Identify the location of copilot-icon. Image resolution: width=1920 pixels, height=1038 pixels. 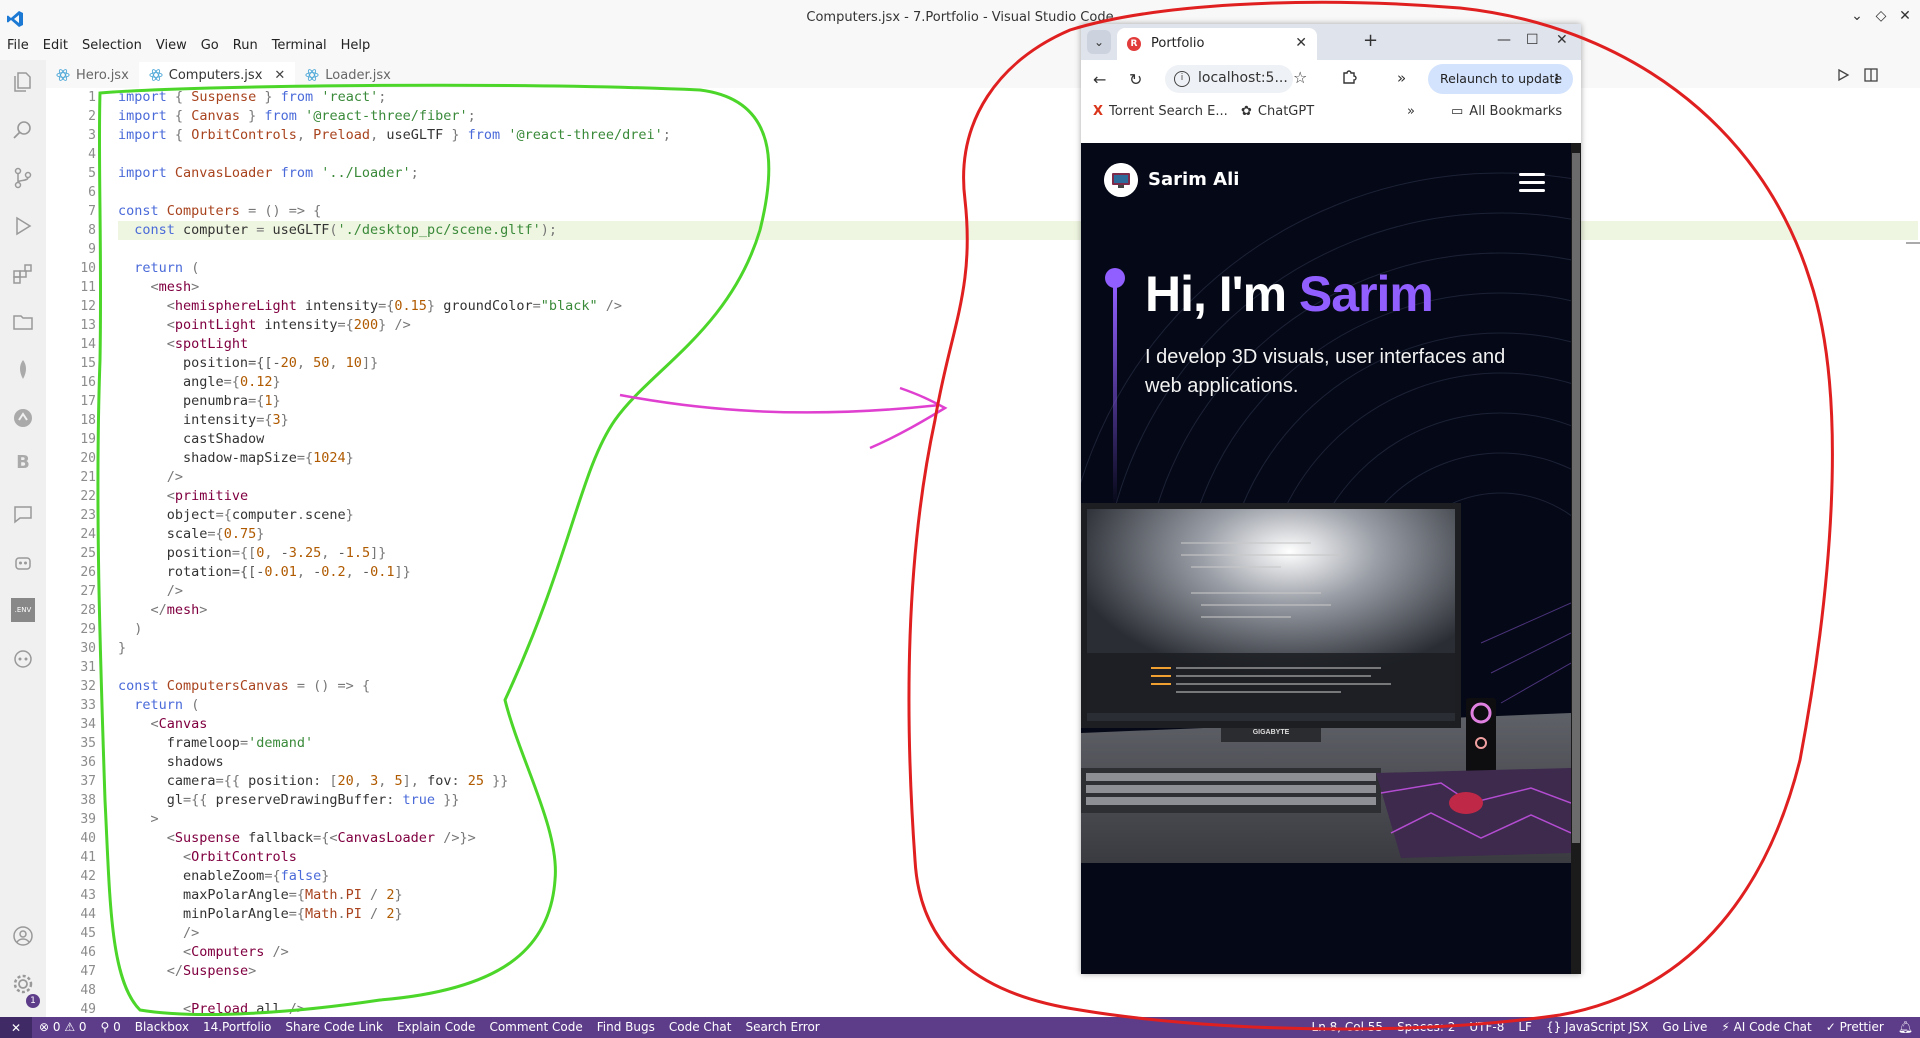
(23, 658).